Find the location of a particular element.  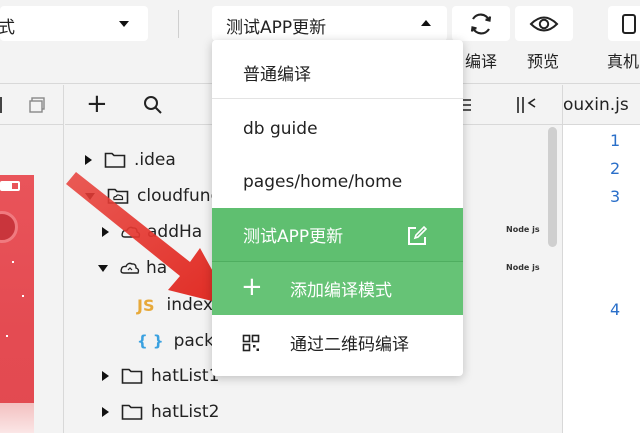

mode-select-value: 式 is located at coordinates (7, 28).